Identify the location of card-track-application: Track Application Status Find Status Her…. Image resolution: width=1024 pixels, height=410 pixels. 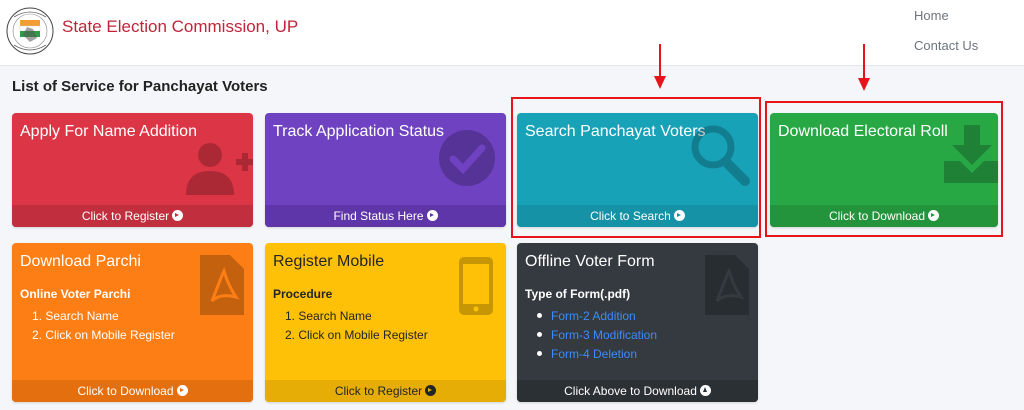
(385, 170).